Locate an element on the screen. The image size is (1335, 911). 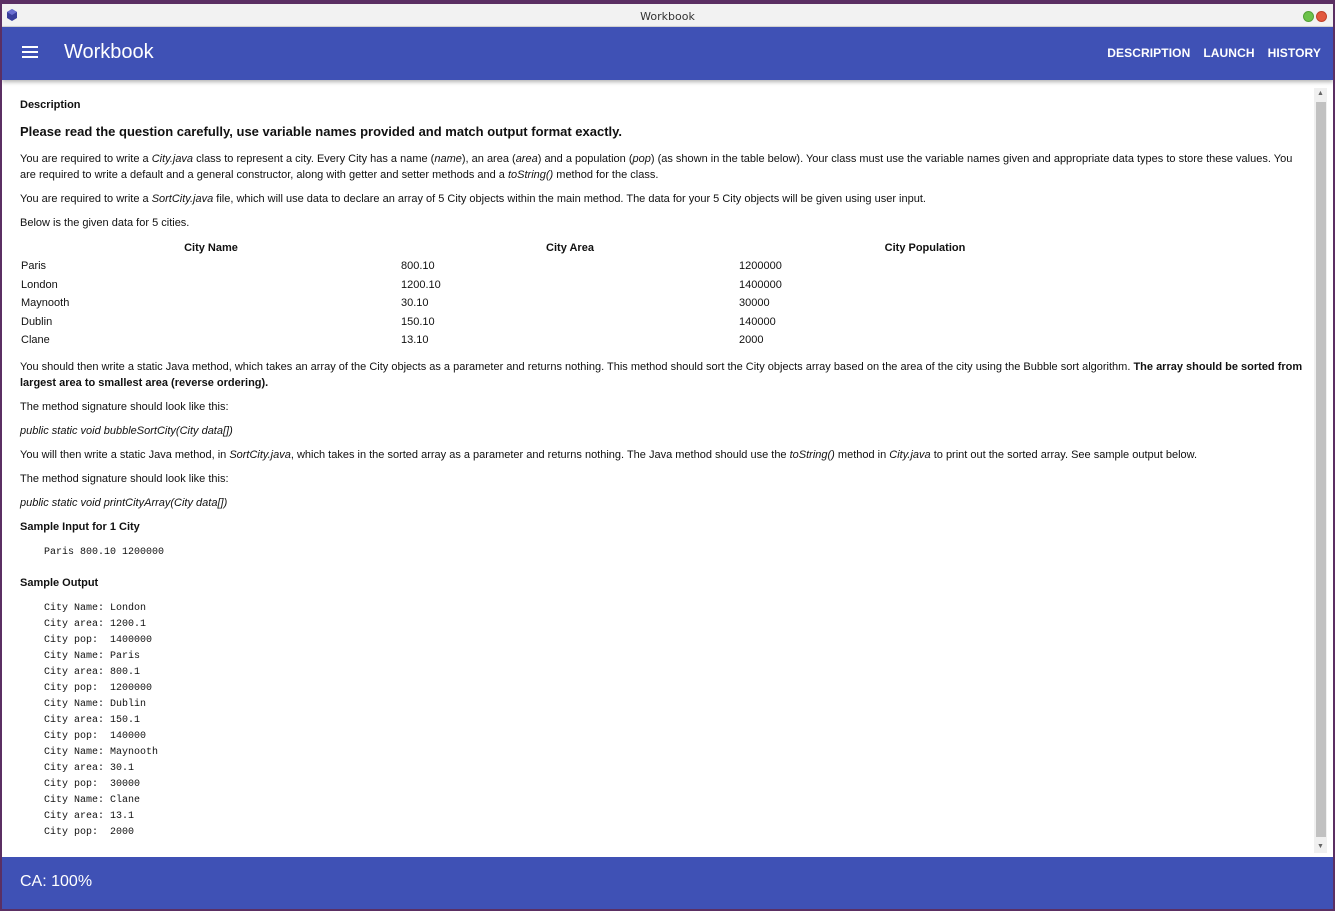
cell-city-name: Dublin is located at coordinates (37, 321).